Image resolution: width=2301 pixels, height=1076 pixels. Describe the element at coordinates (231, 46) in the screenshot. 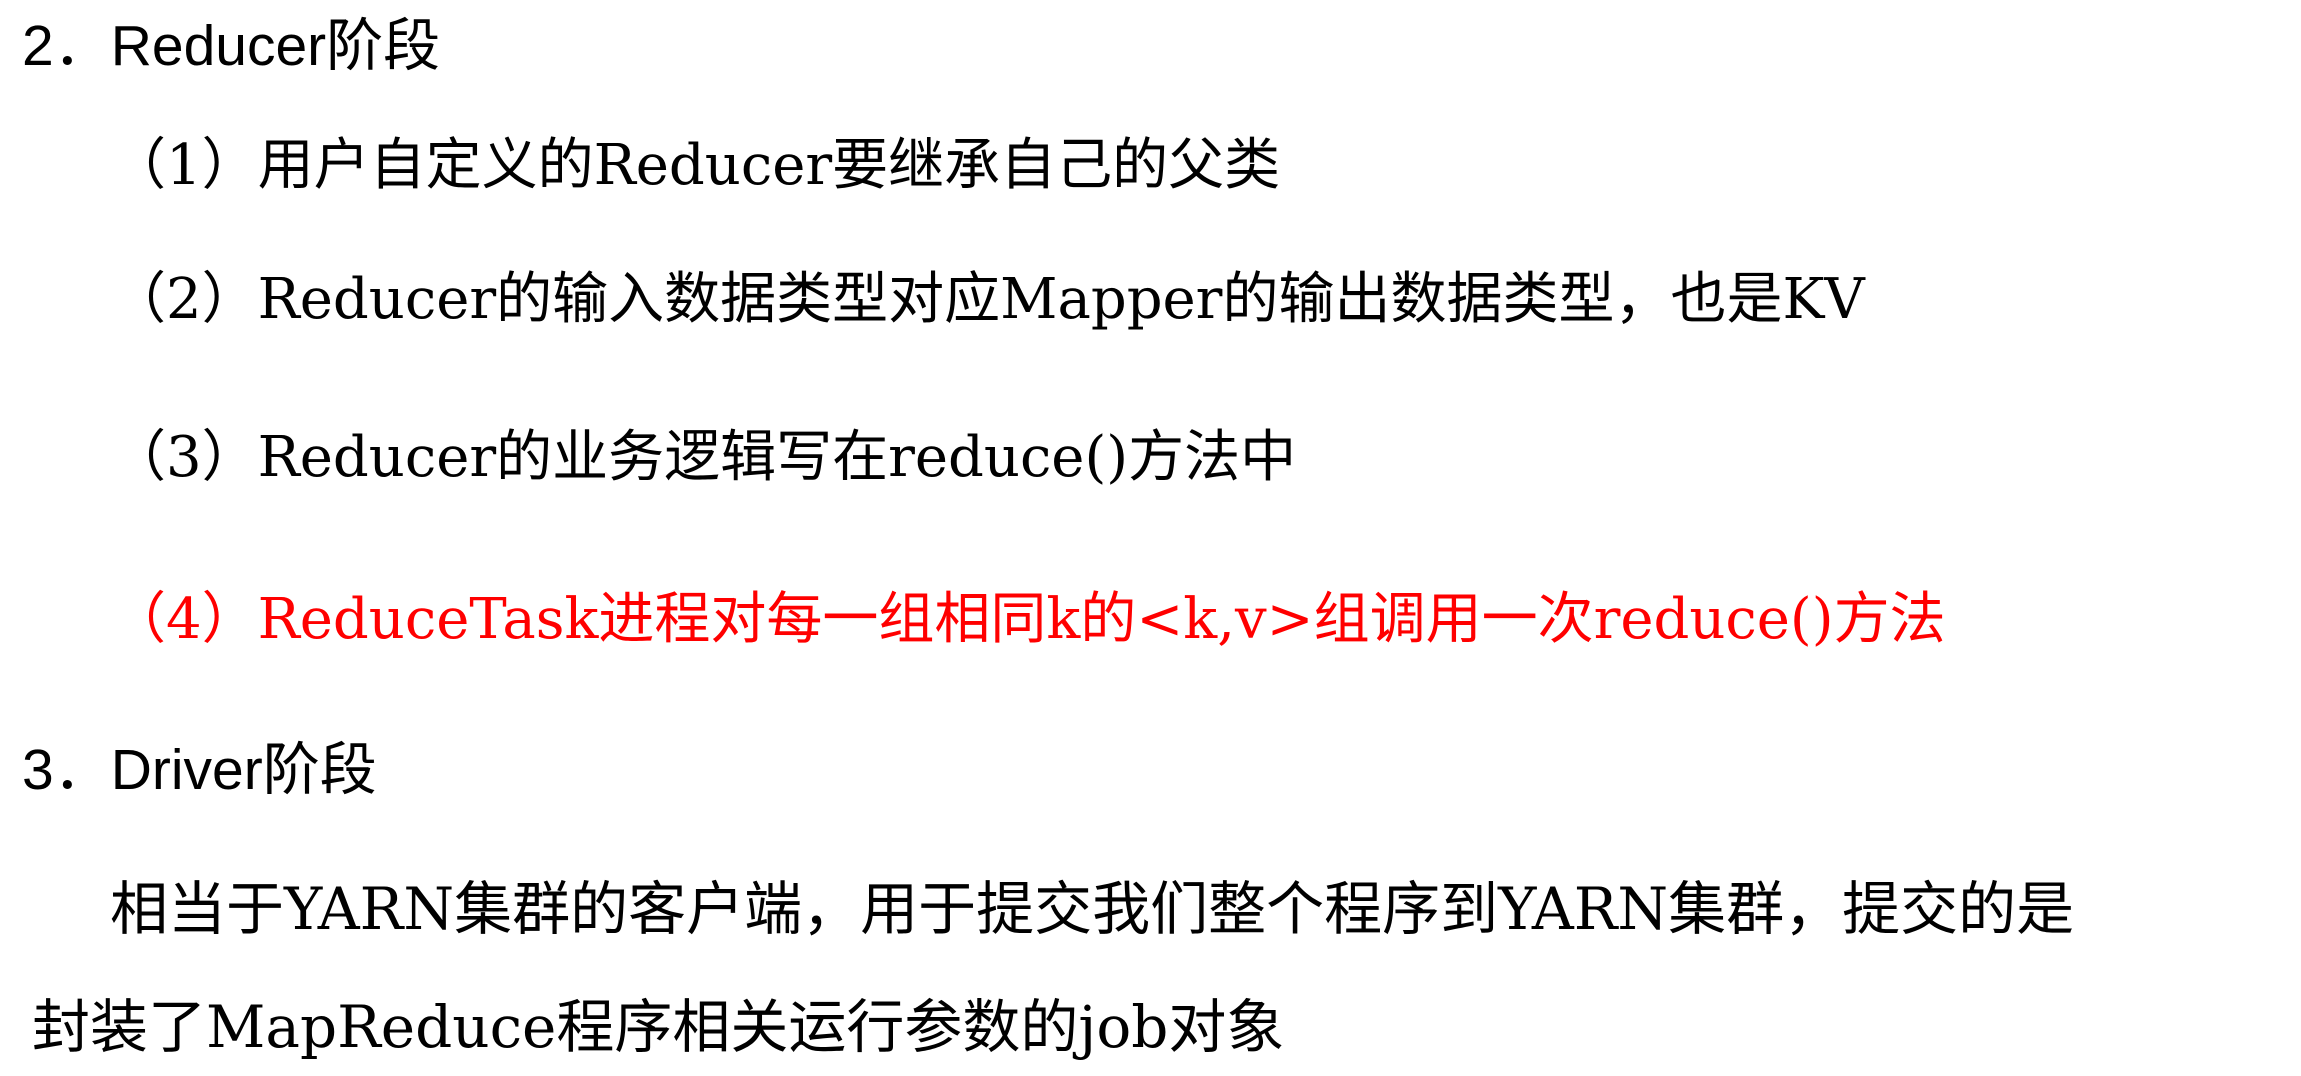

I see `section-heading-reducer: 2．Reducer阶段` at that location.